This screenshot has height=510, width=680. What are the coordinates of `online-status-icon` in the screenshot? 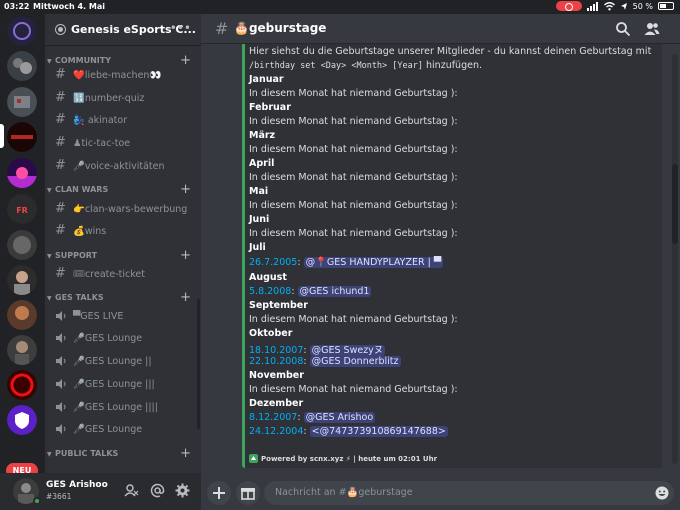 It's located at (37, 501).